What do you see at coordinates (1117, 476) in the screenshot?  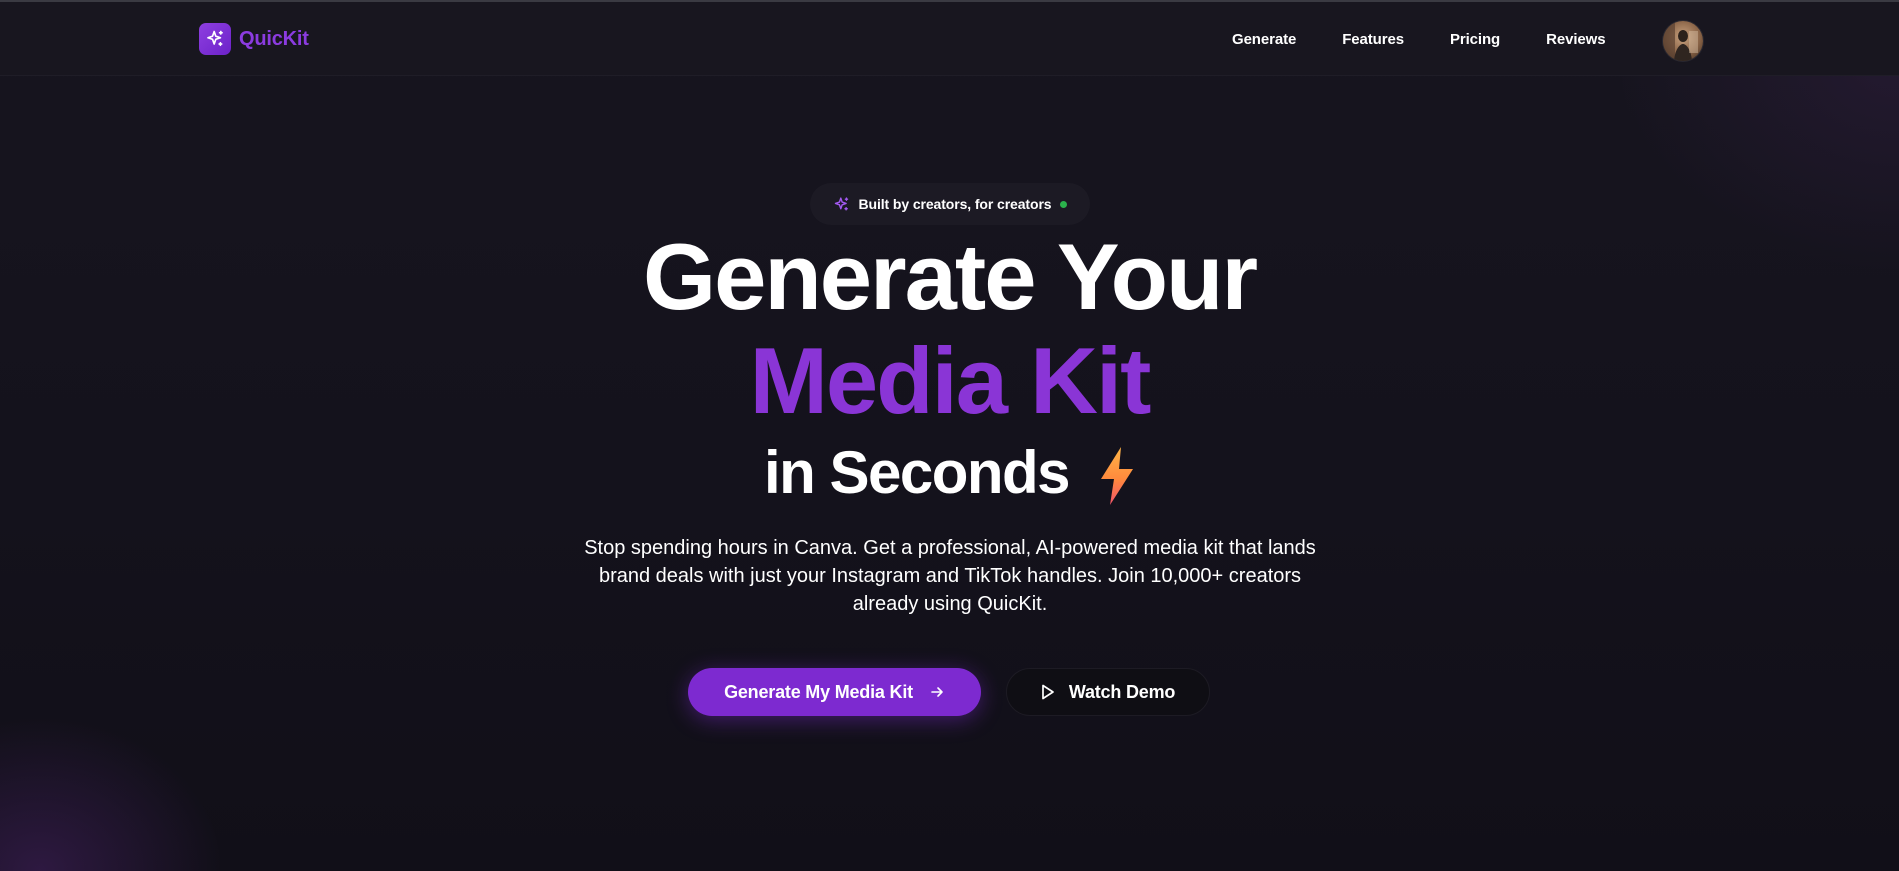 I see `lightning-bolt-icon` at bounding box center [1117, 476].